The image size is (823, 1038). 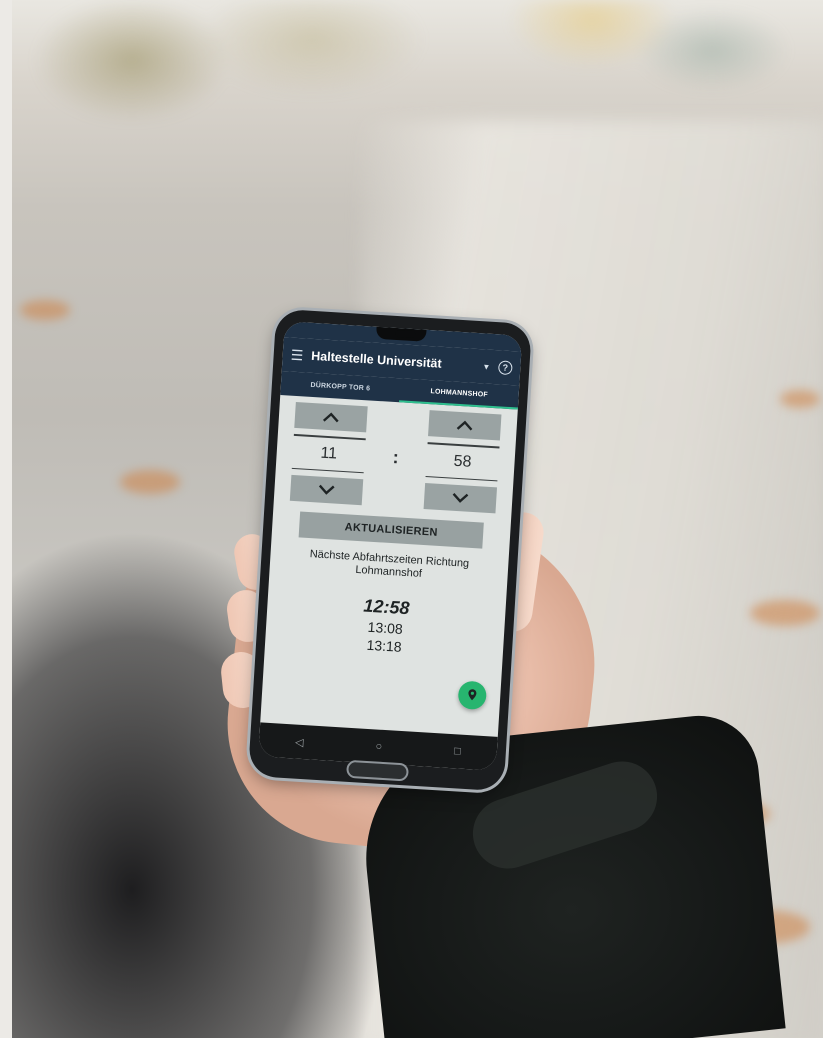 I want to click on hour-down-button, so click(x=326, y=490).